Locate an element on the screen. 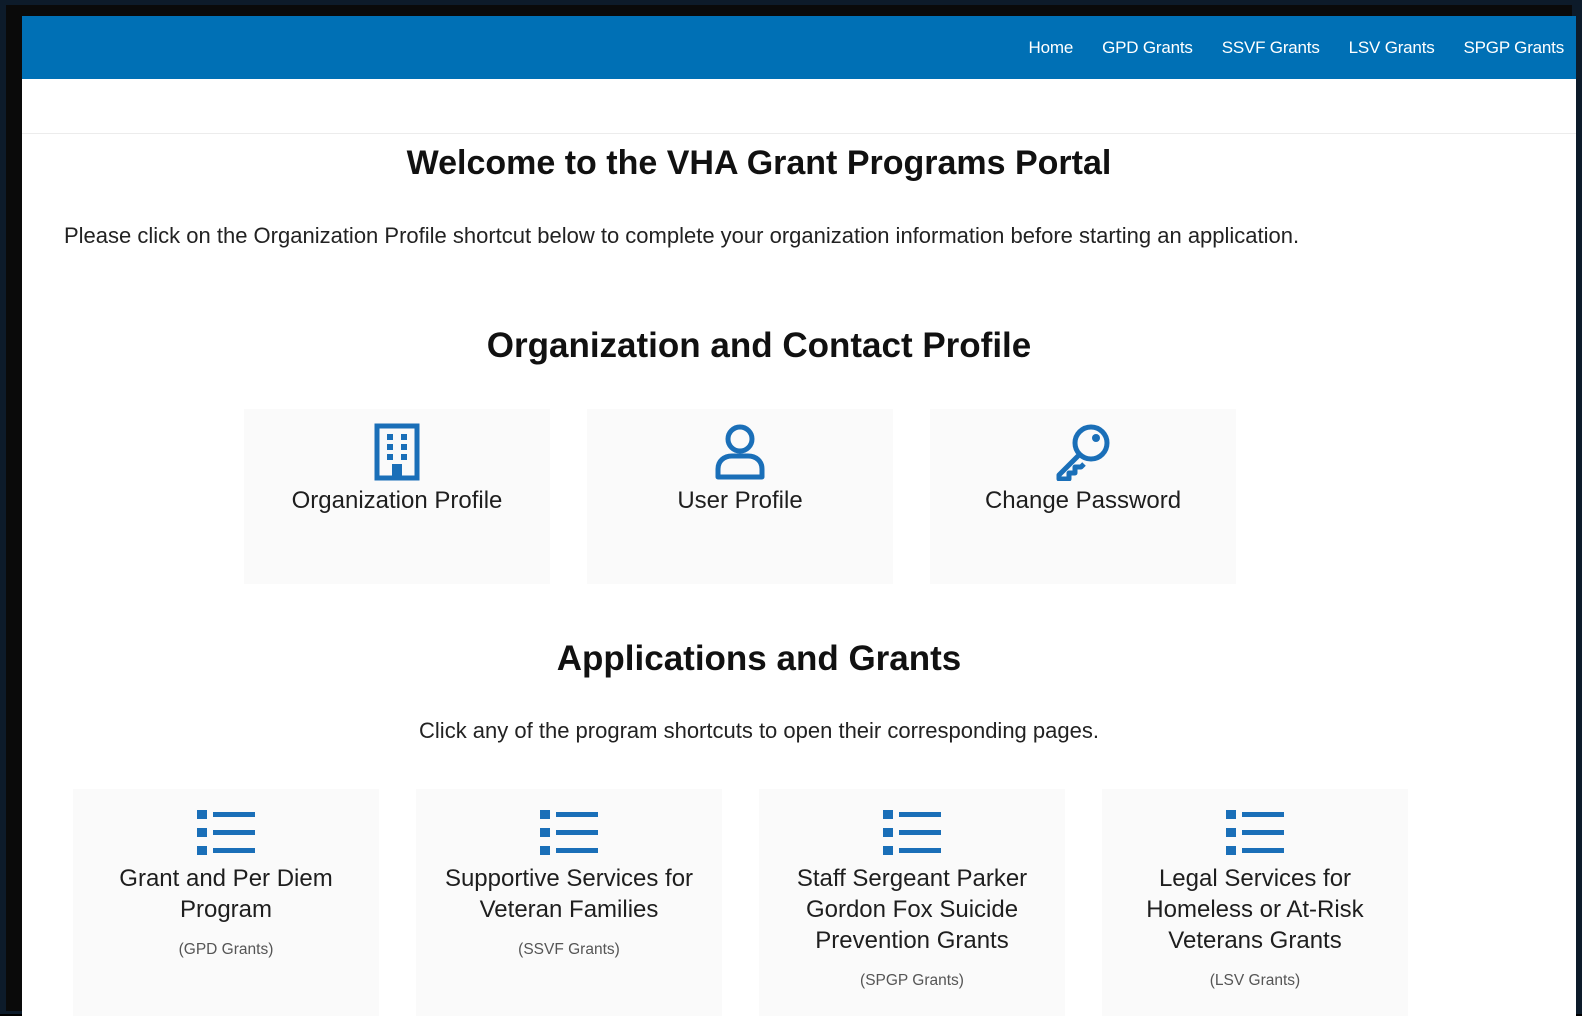 This screenshot has width=1582, height=1016. organization-profile-label: Organization Profile is located at coordinates (397, 500).